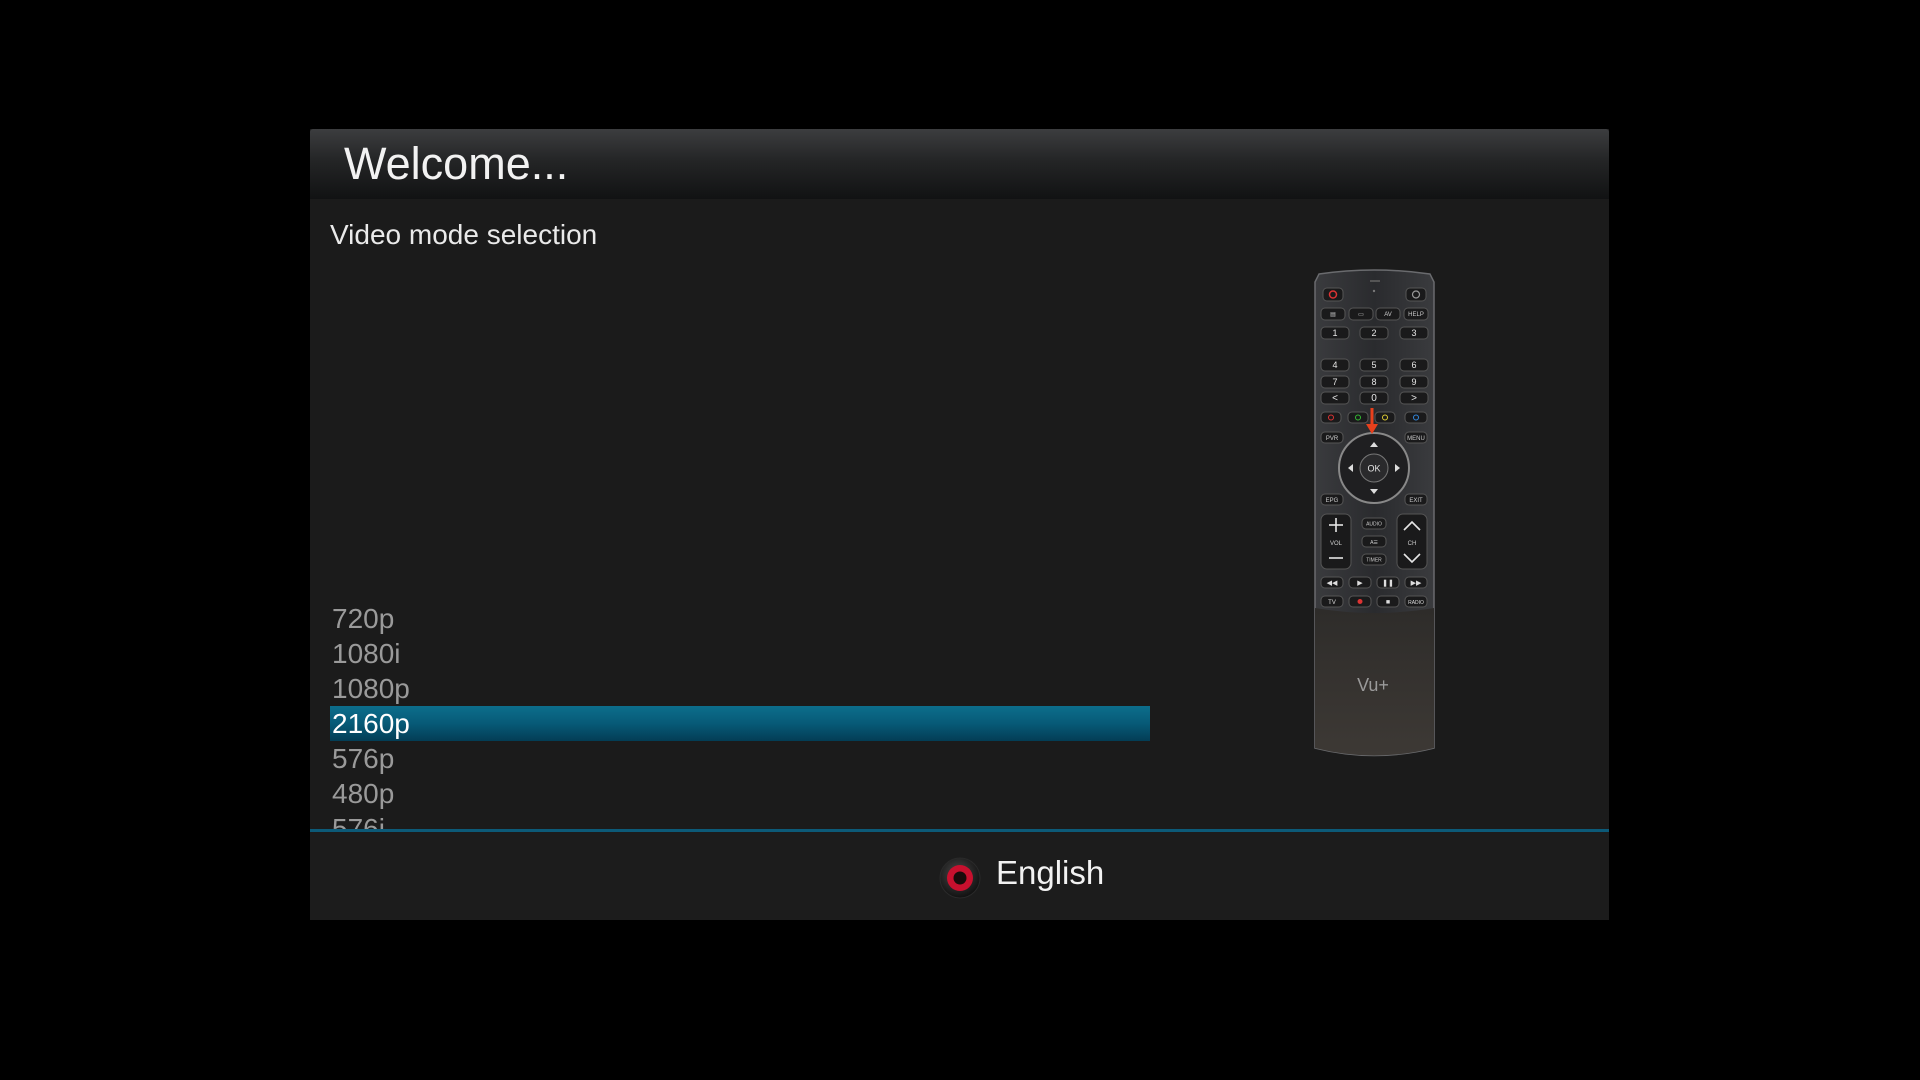  Describe the element at coordinates (1334, 365) in the screenshot. I see `remote-digit-label: 4` at that location.